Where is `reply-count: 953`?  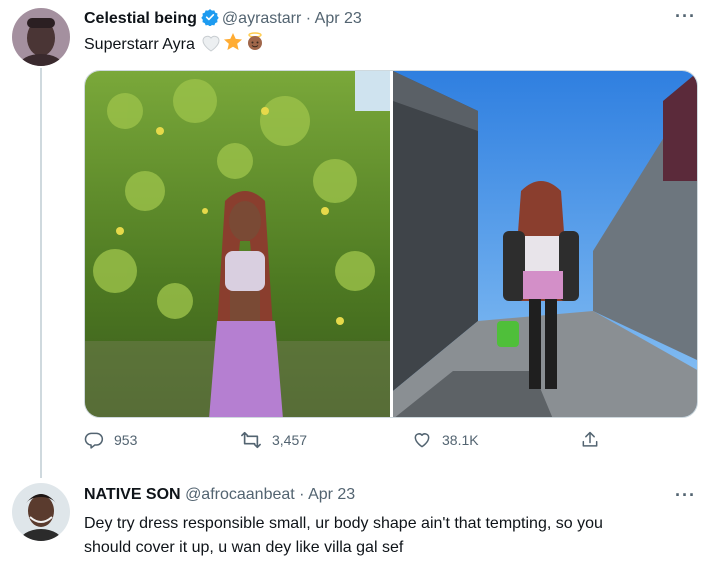
reply-count: 953 is located at coordinates (126, 440).